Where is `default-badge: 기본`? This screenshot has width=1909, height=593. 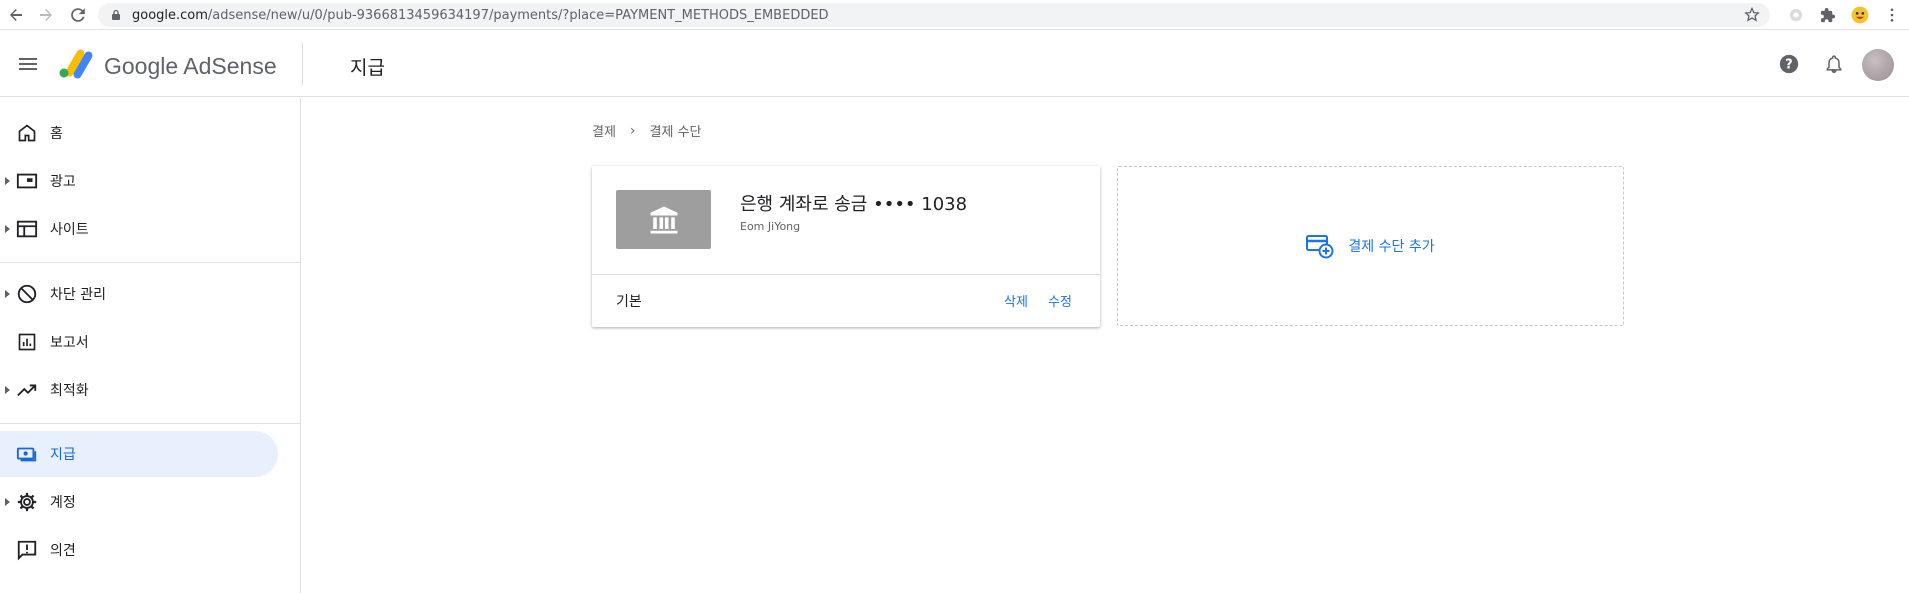 default-badge: 기본 is located at coordinates (629, 302).